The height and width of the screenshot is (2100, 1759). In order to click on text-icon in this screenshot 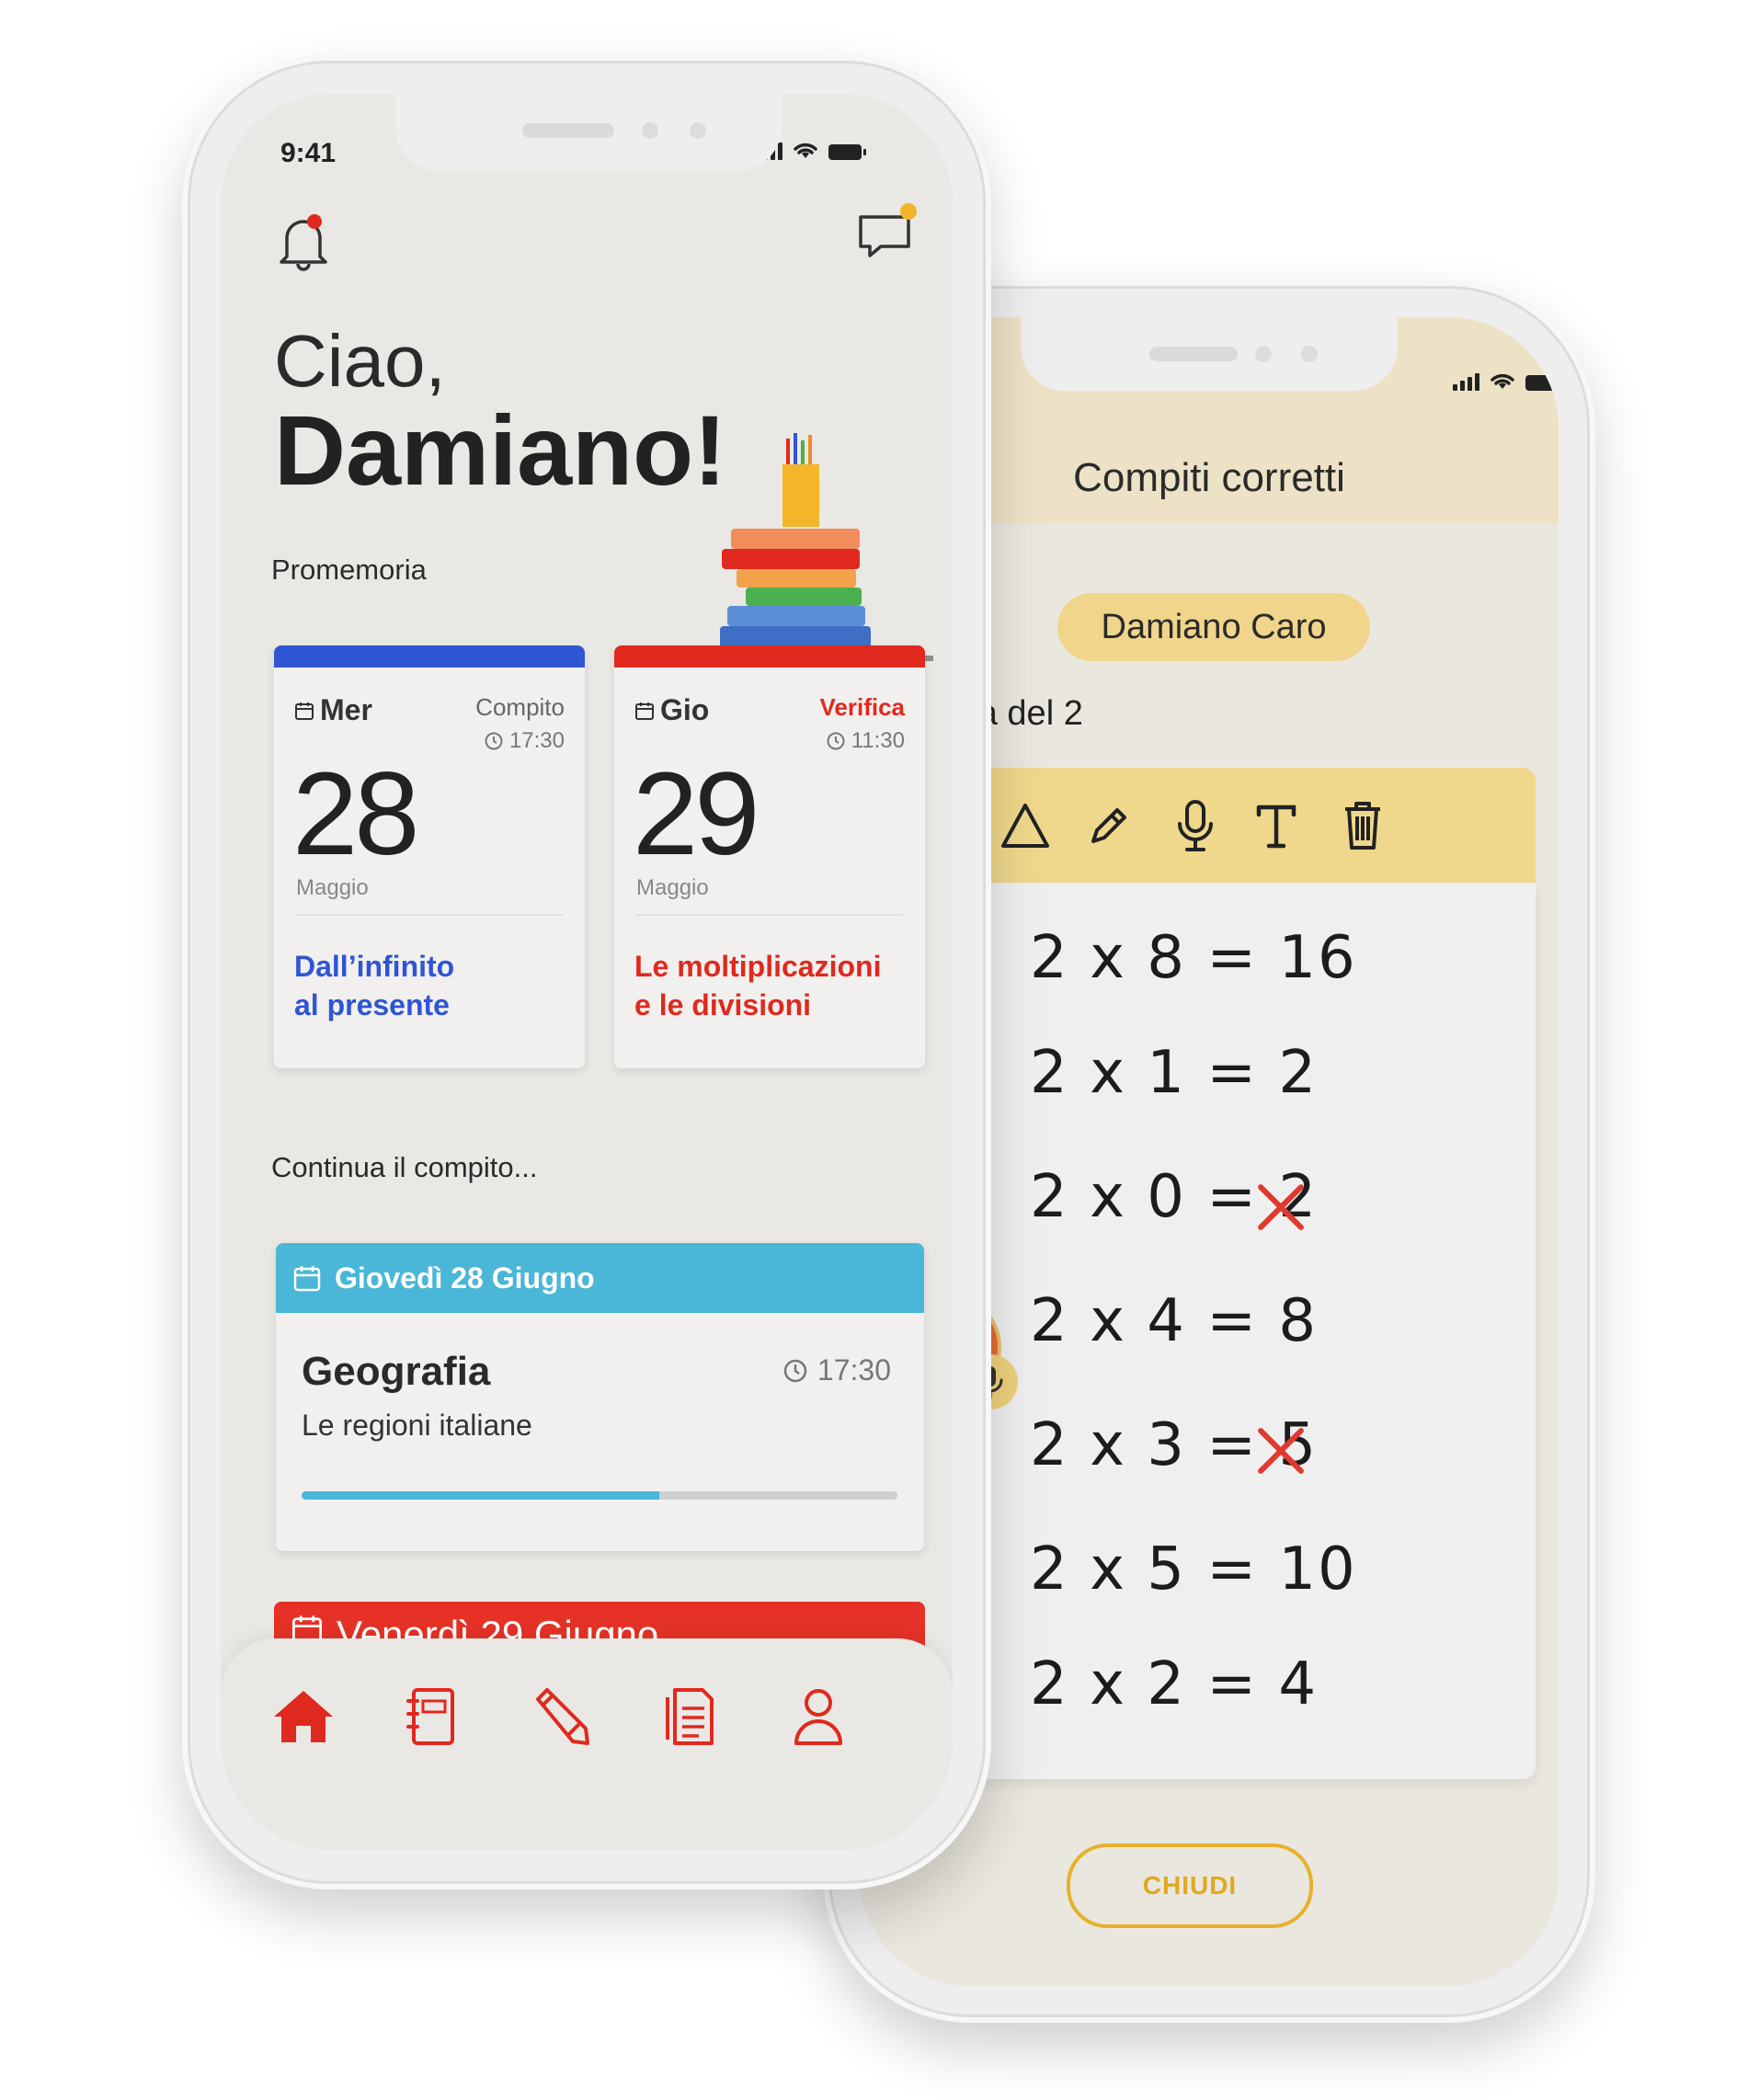, I will do `click(1276, 825)`.